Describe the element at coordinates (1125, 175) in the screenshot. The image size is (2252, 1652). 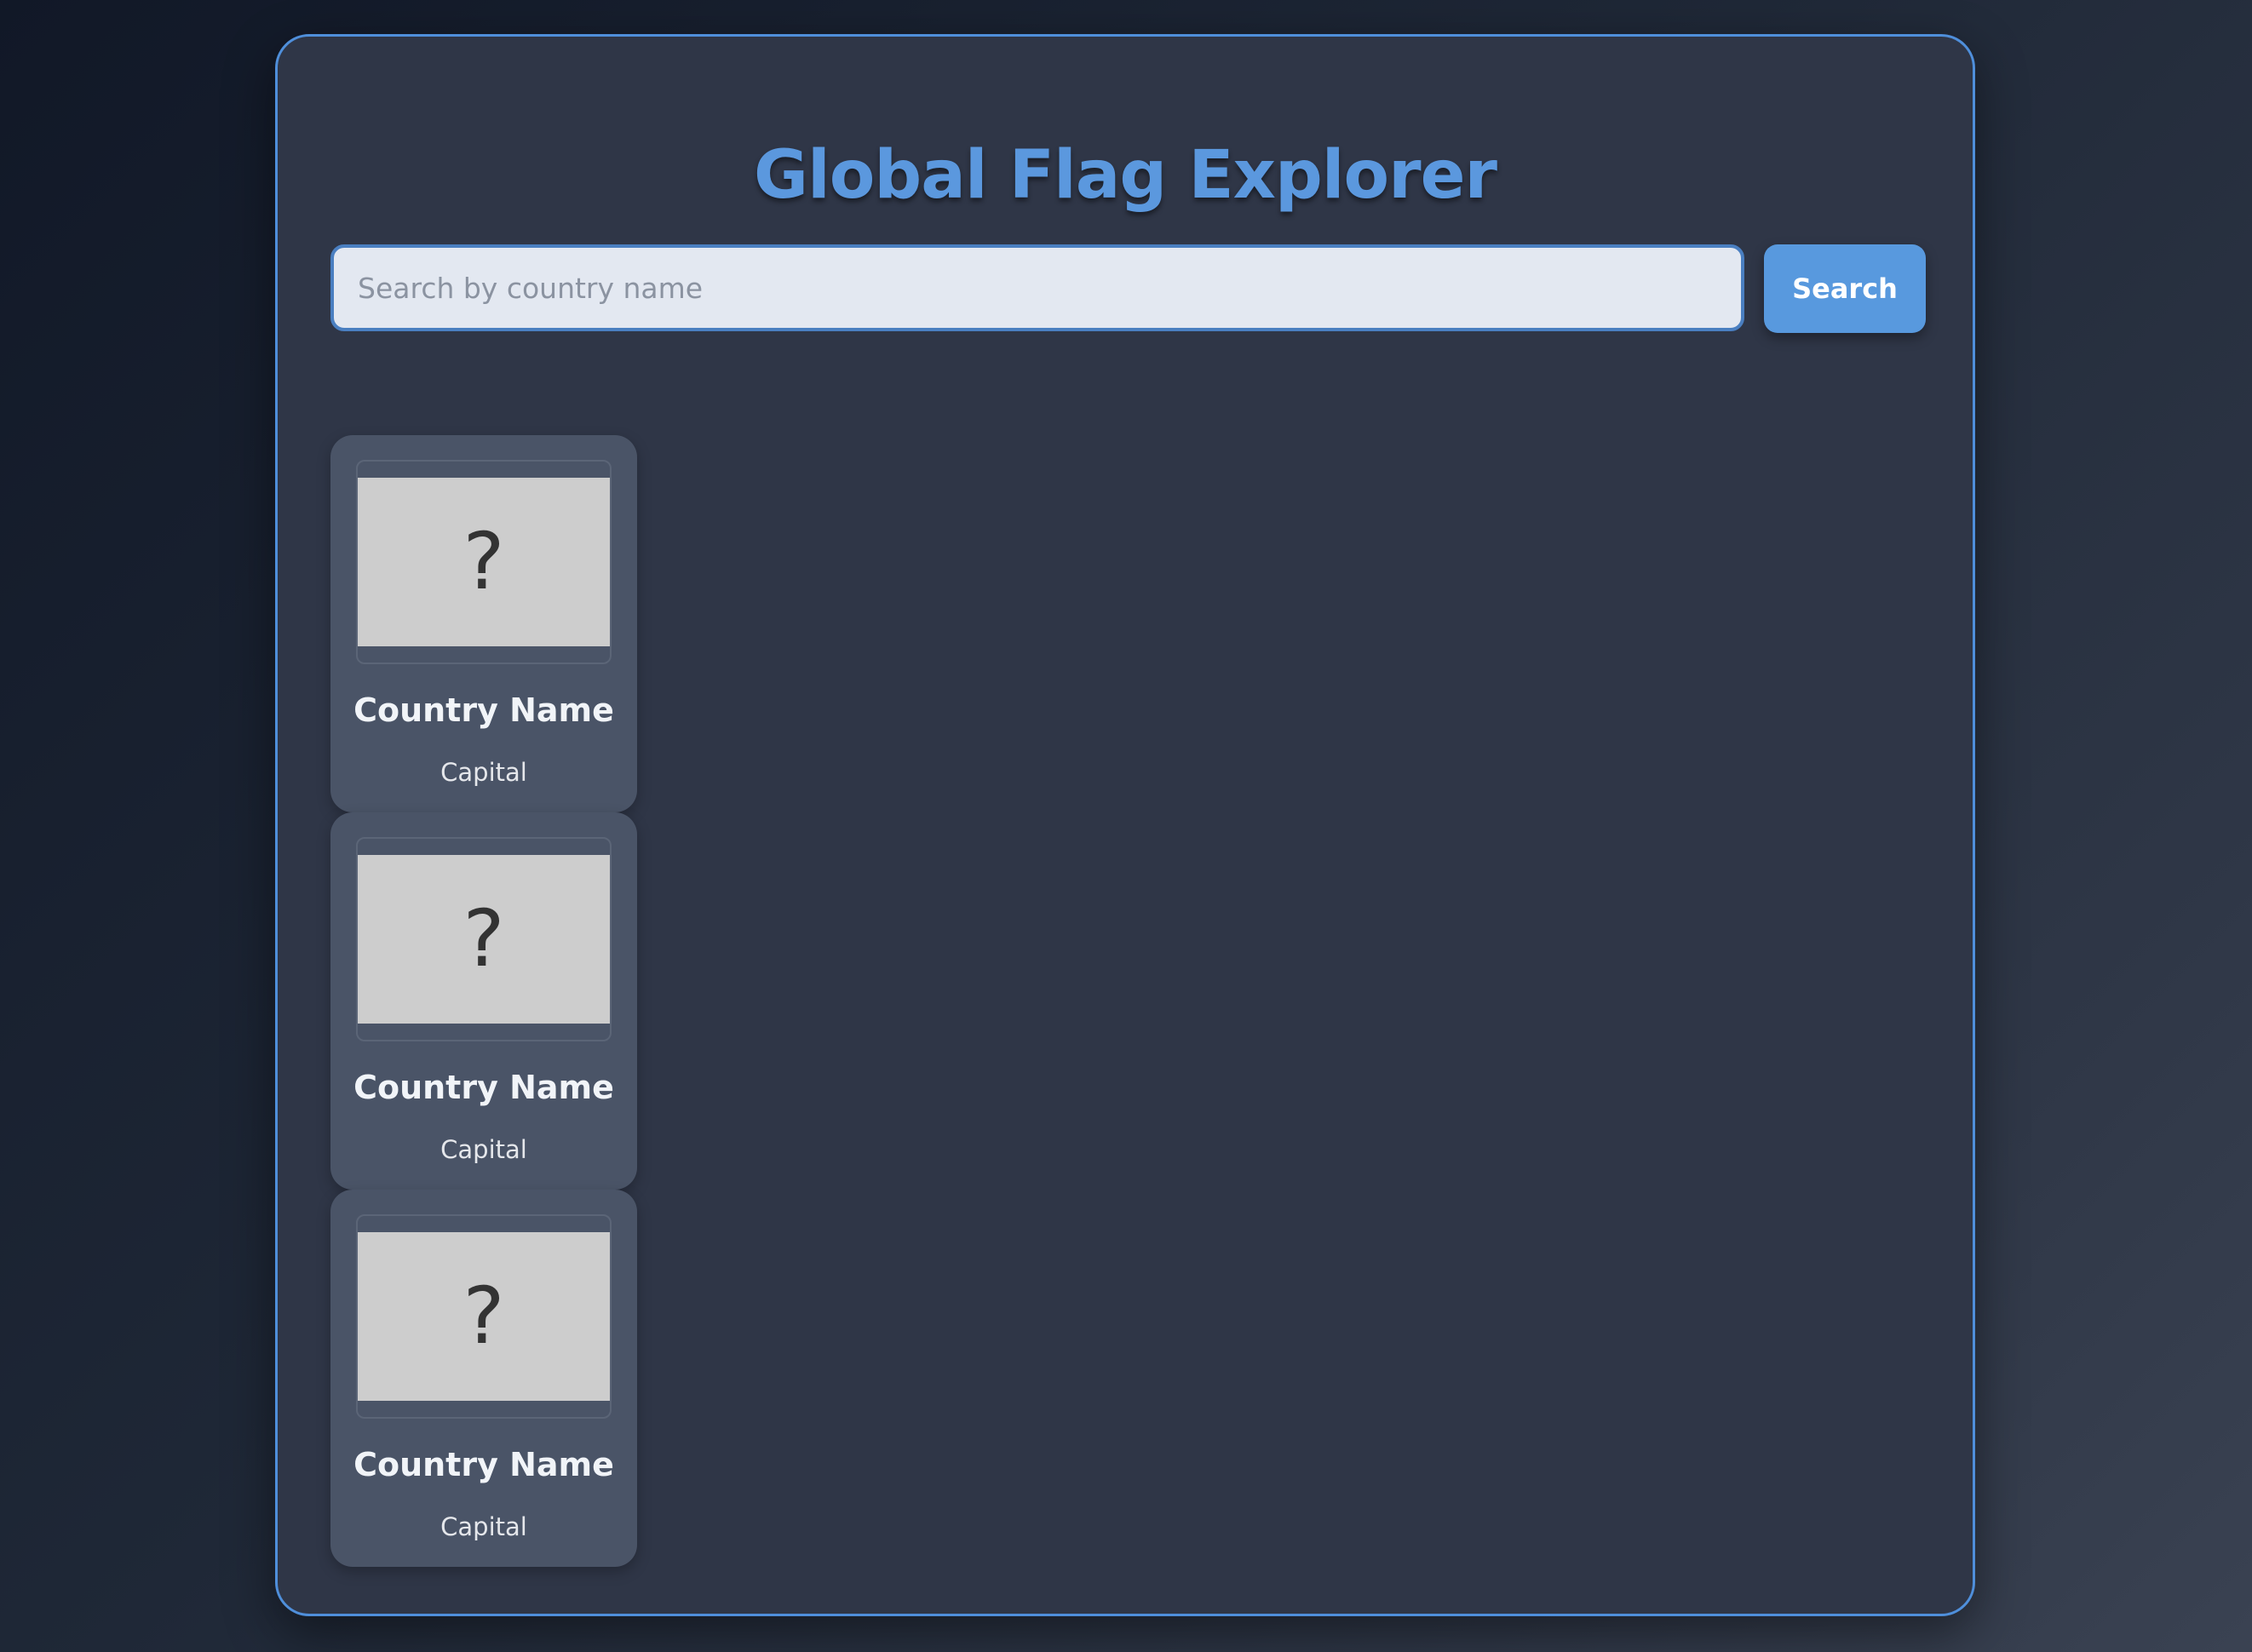
I see `page-title: Global Flag Explorer` at that location.